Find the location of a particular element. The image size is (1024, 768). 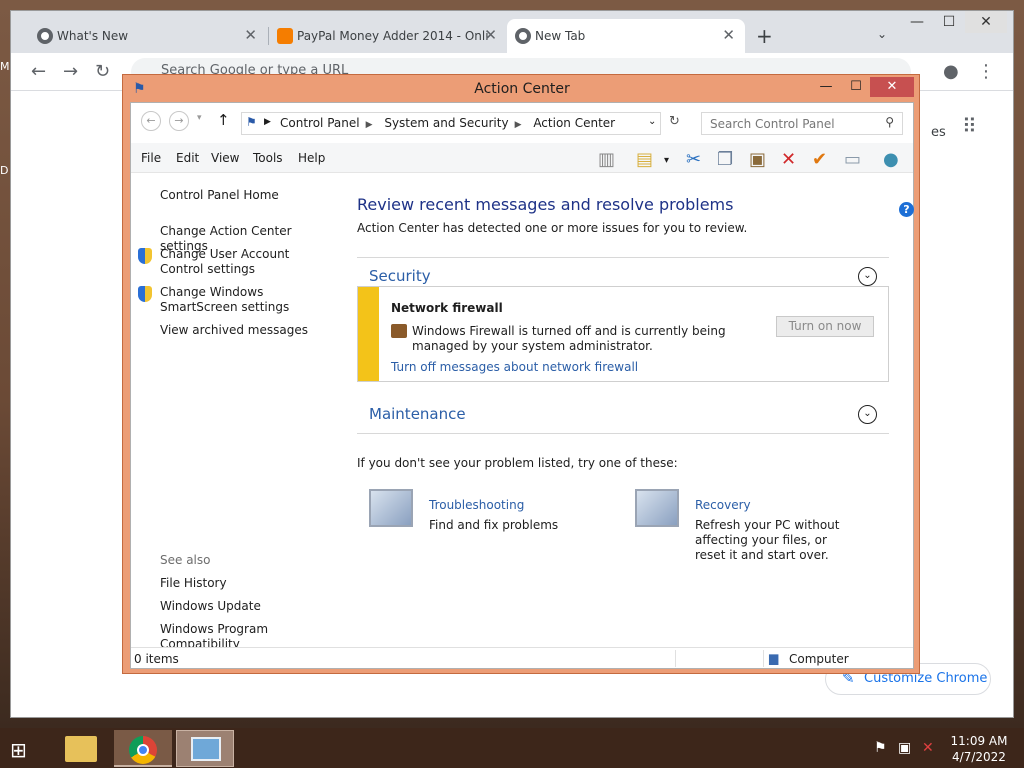

globe-icon: ● is located at coordinates (891, 159).